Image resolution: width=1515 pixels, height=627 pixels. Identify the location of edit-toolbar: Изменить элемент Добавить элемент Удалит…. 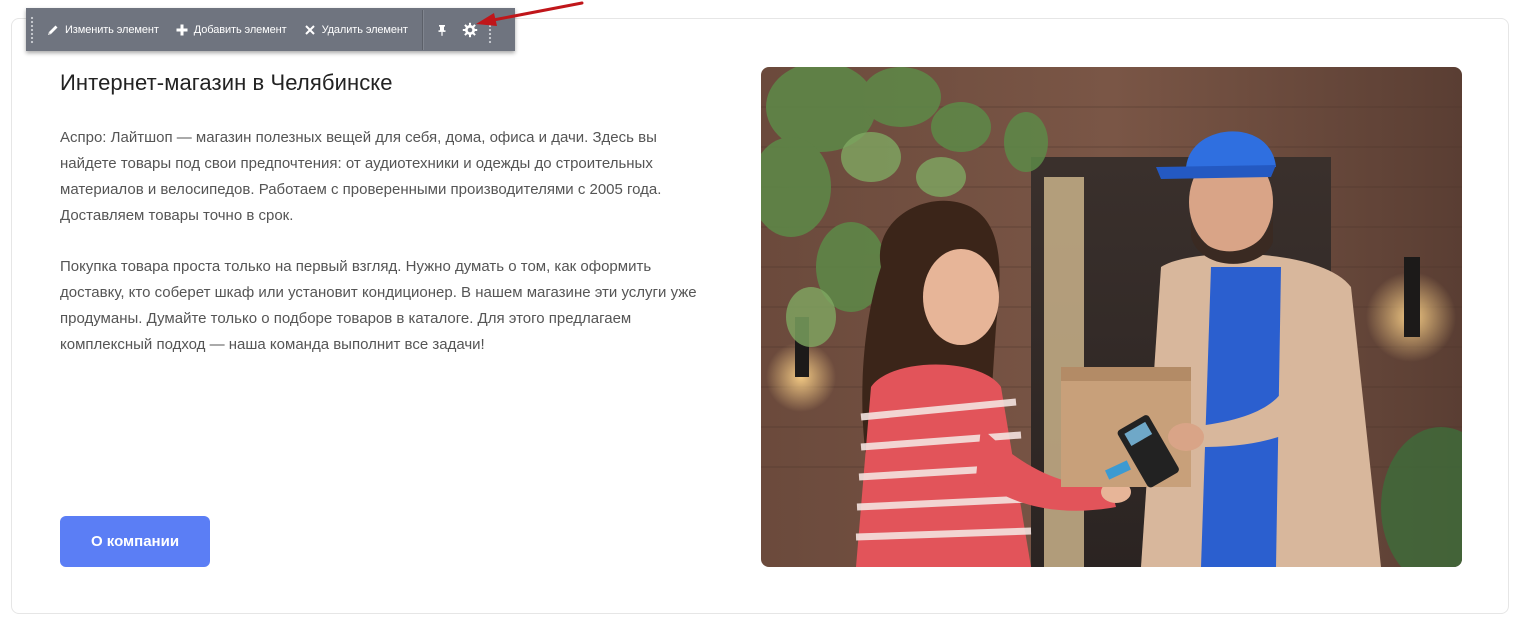
(270, 29).